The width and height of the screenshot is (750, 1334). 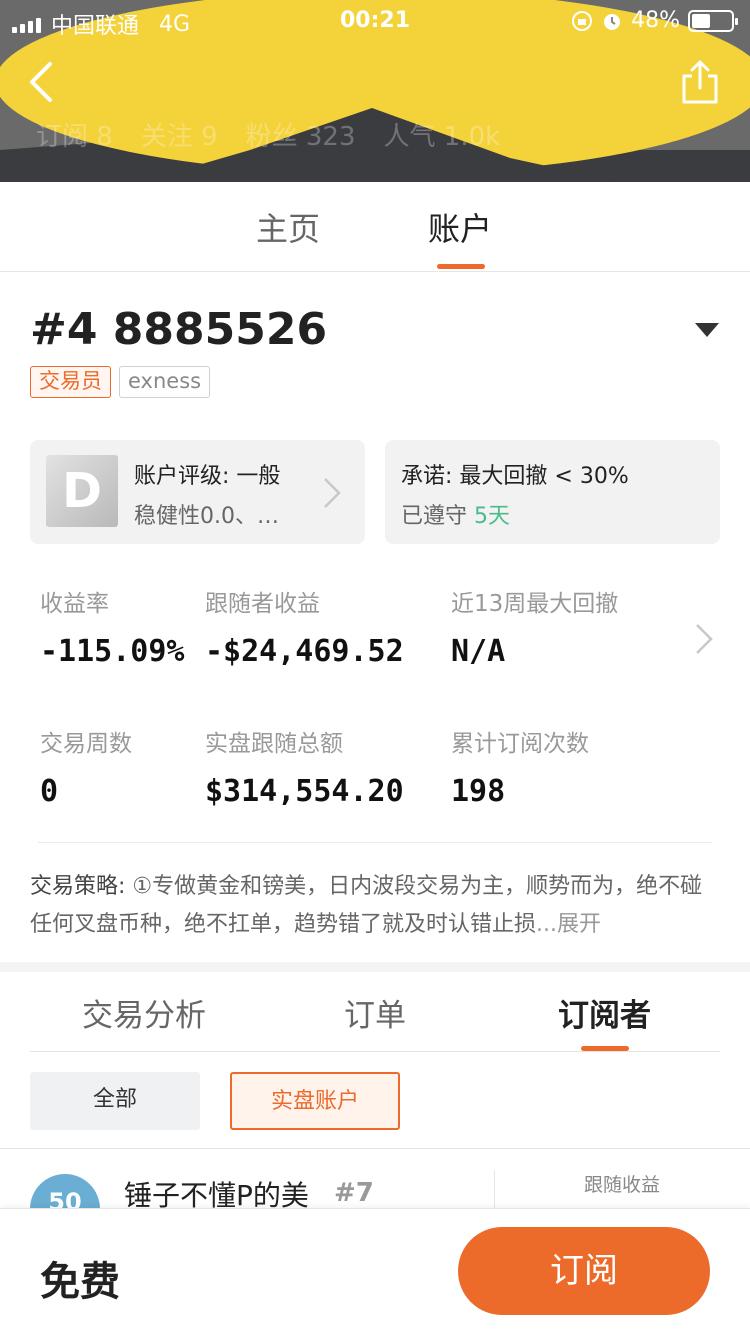 What do you see at coordinates (70, 382) in the screenshot?
I see `trader-tag: 交易员` at bounding box center [70, 382].